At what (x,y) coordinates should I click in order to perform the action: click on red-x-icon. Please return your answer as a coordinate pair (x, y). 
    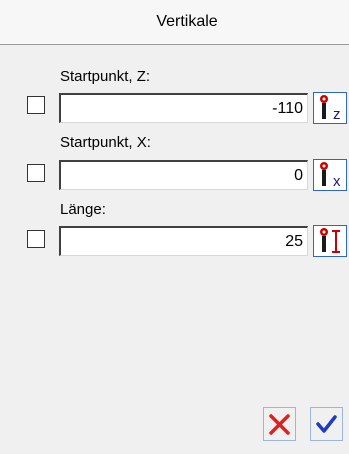
    Looking at the image, I should click on (279, 424).